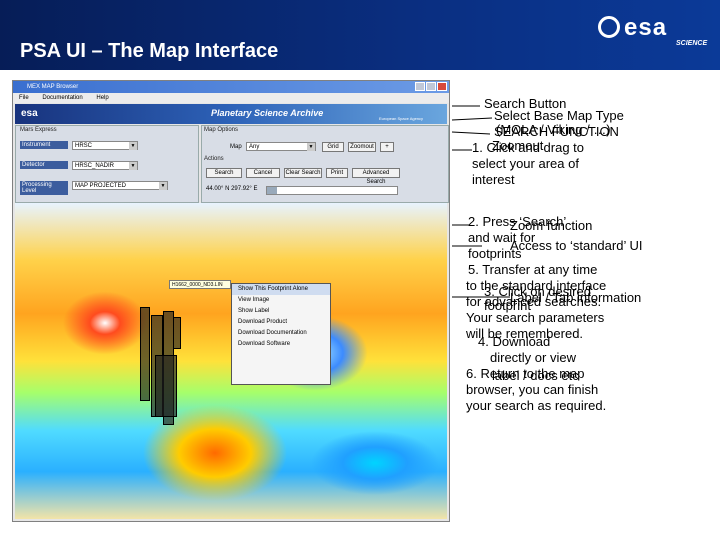 This screenshot has height=540, width=720. Describe the element at coordinates (532, 389) in the screenshot. I see `annotation-step6-line2: browser, you can finish` at that location.